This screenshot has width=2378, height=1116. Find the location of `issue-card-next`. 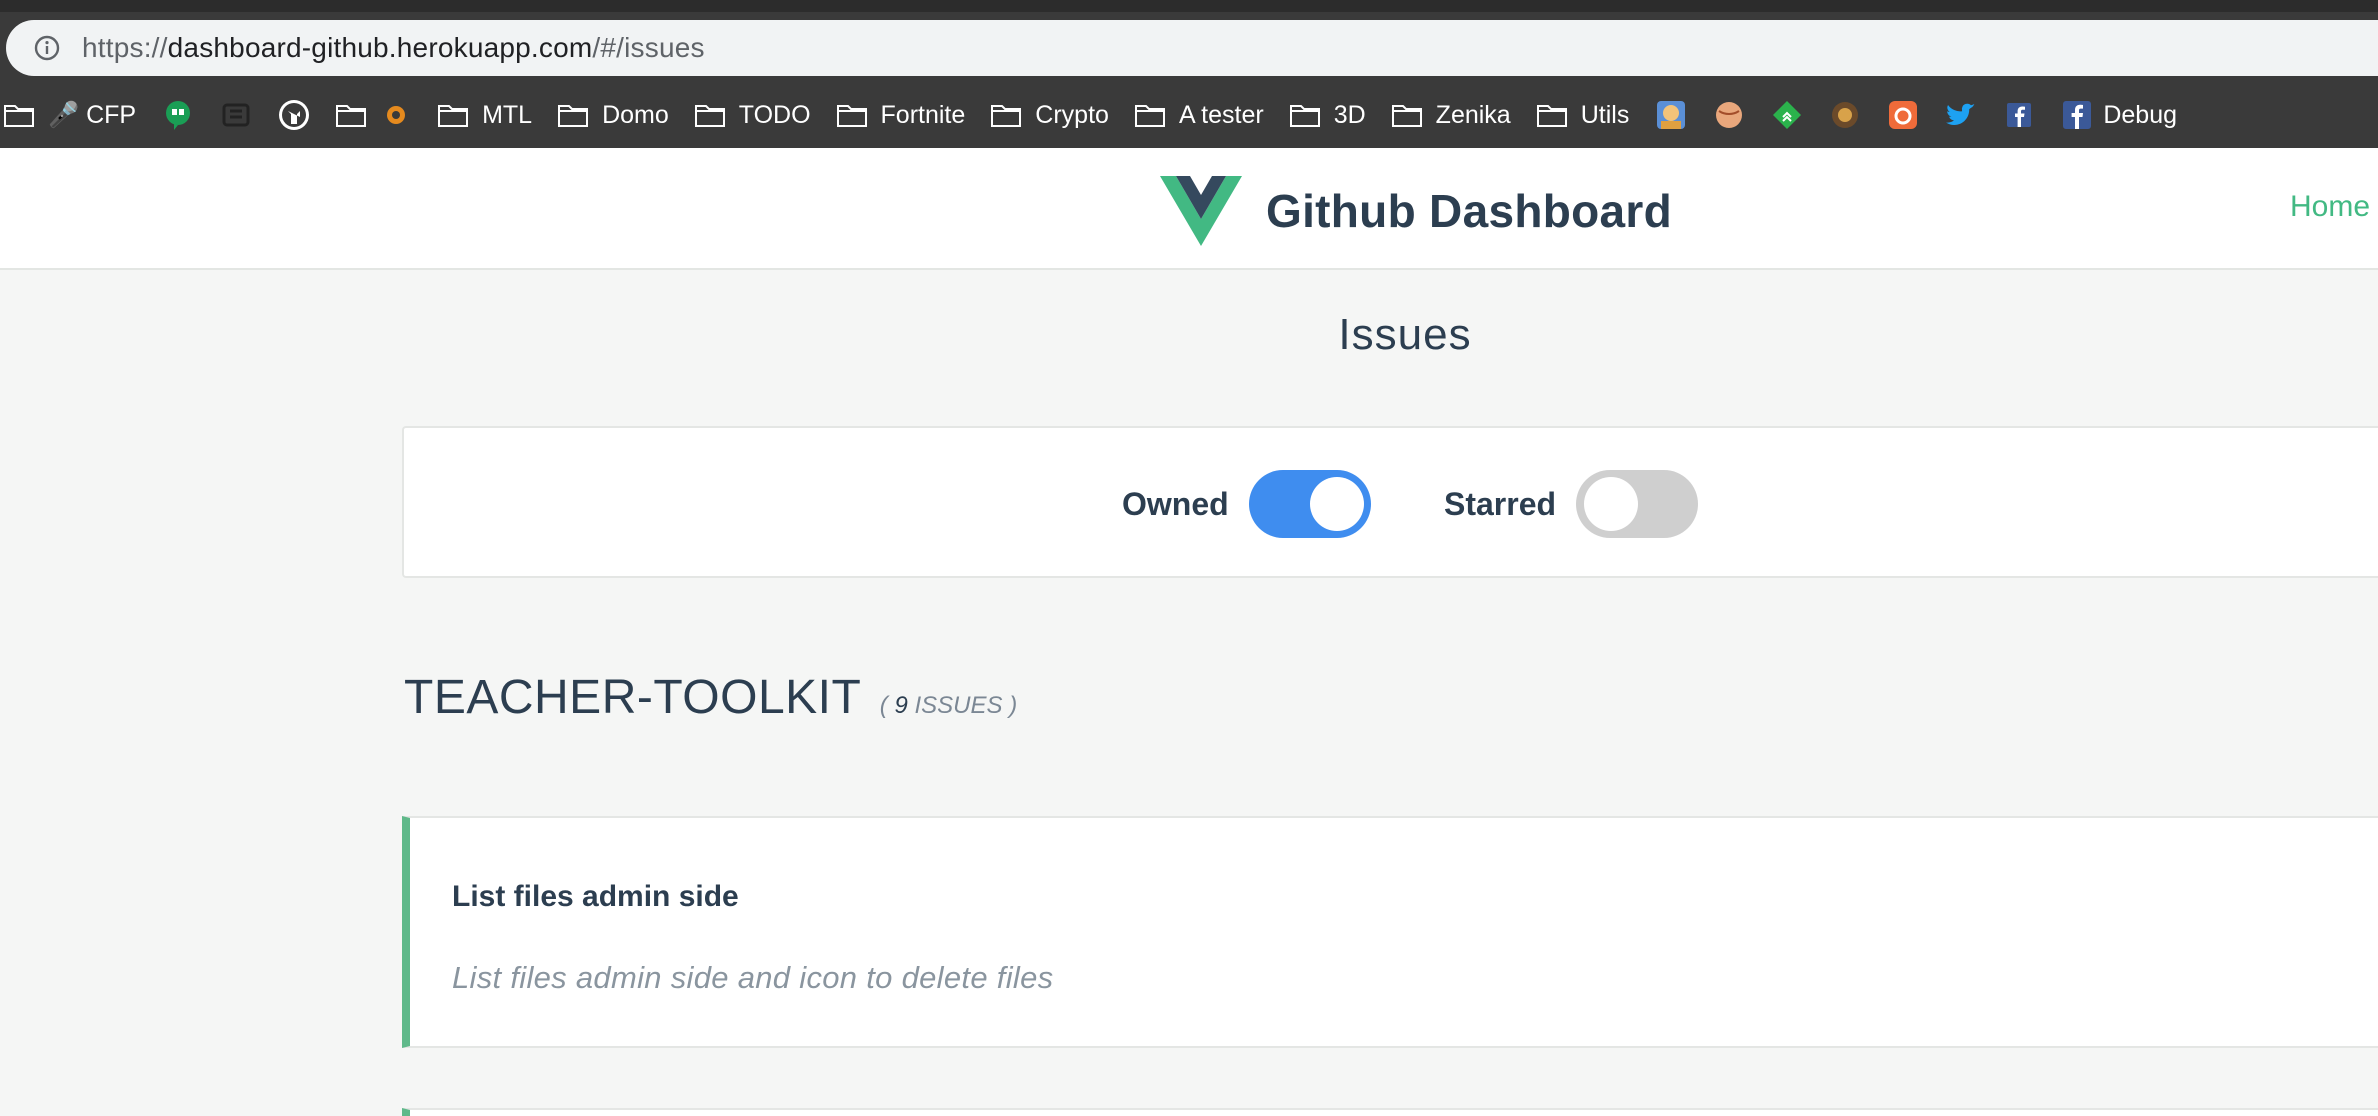

issue-card-next is located at coordinates (1390, 1112).